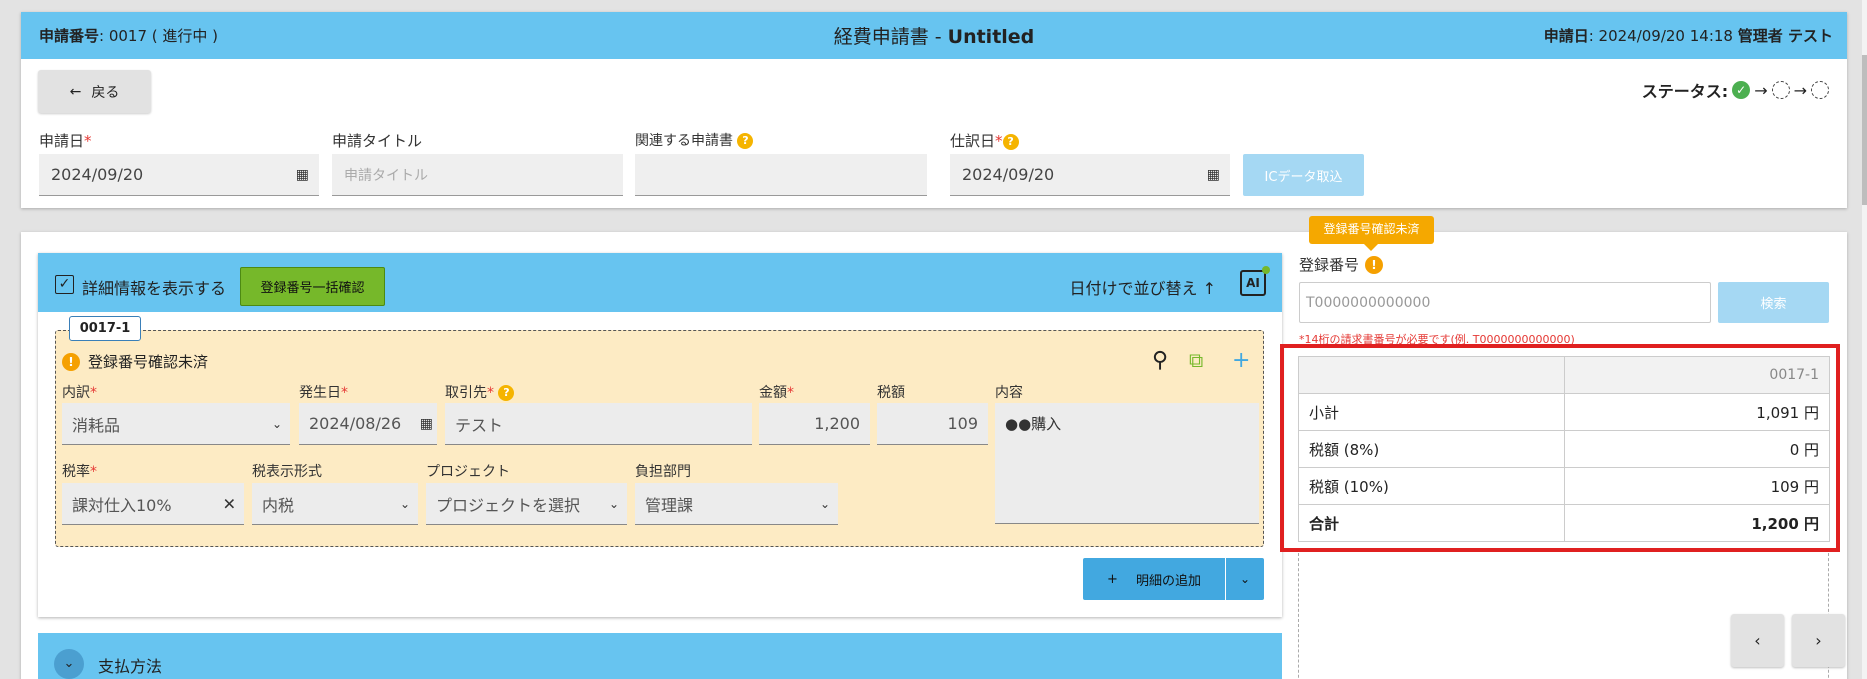 This screenshot has height=679, width=1867. I want to click on add-line-button: + 明細の追加 ⌄, so click(1173, 579).